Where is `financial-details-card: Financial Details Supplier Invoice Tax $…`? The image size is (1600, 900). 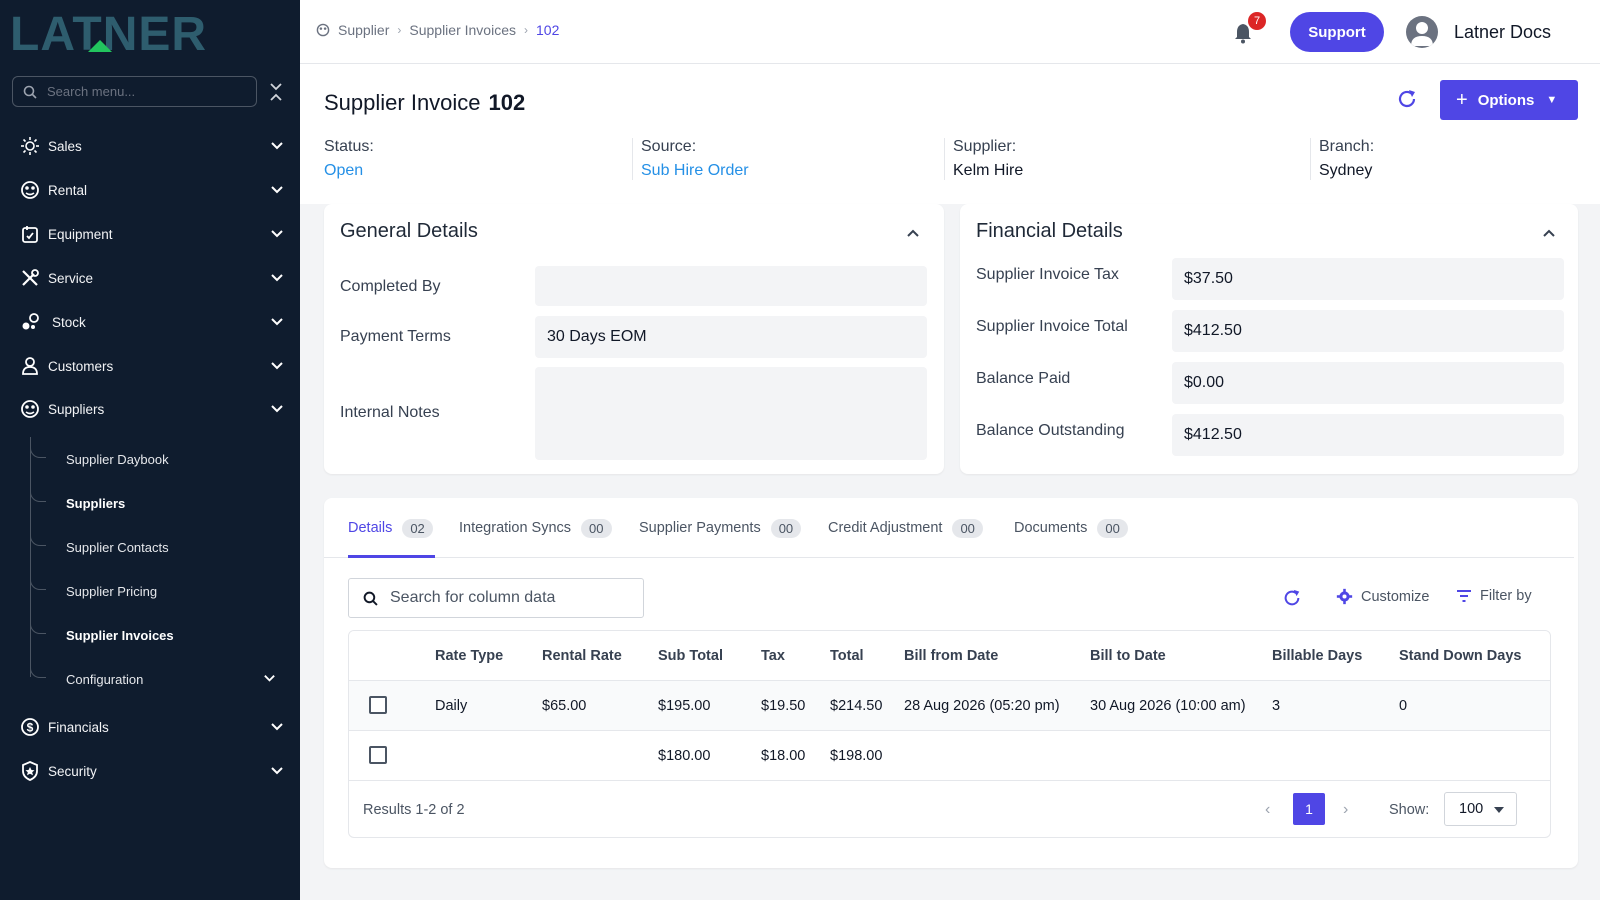
financial-details-card: Financial Details Supplier Invoice Tax $… is located at coordinates (1269, 339).